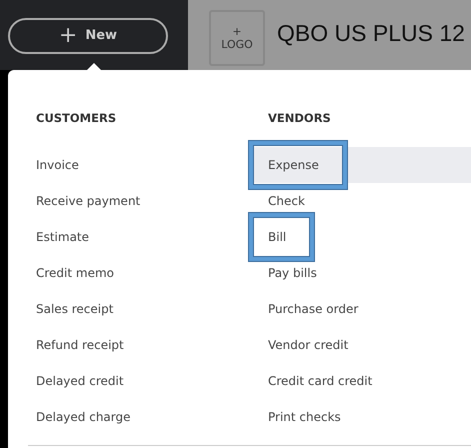  What do you see at coordinates (371, 33) in the screenshot?
I see `company-name: QBO US PLUS 12` at bounding box center [371, 33].